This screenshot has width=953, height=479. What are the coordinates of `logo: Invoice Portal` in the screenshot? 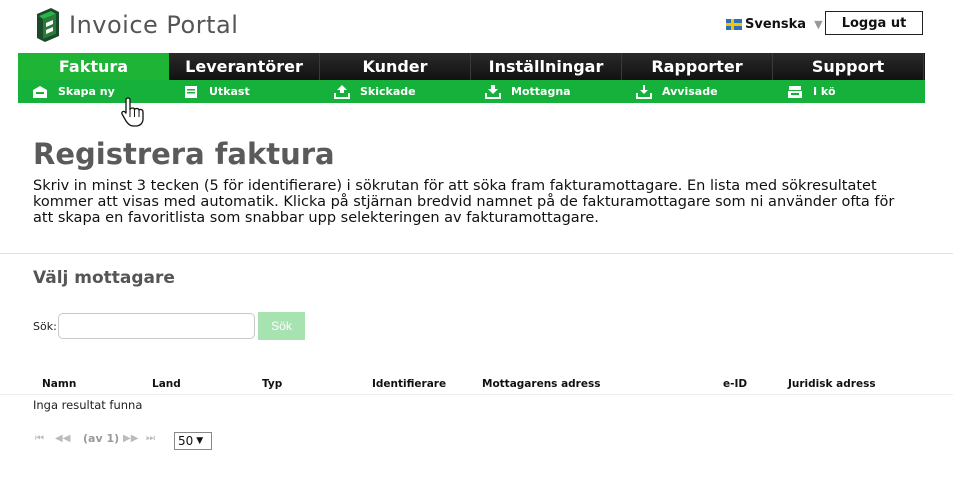 It's located at (135, 25).